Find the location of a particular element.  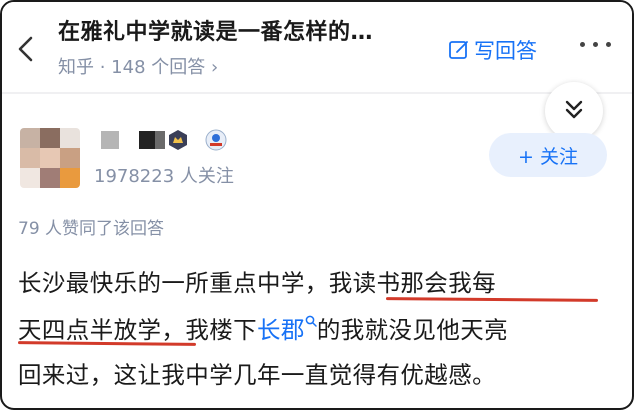

question-meta: 知乎 · 148 个回答 › is located at coordinates (138, 66).